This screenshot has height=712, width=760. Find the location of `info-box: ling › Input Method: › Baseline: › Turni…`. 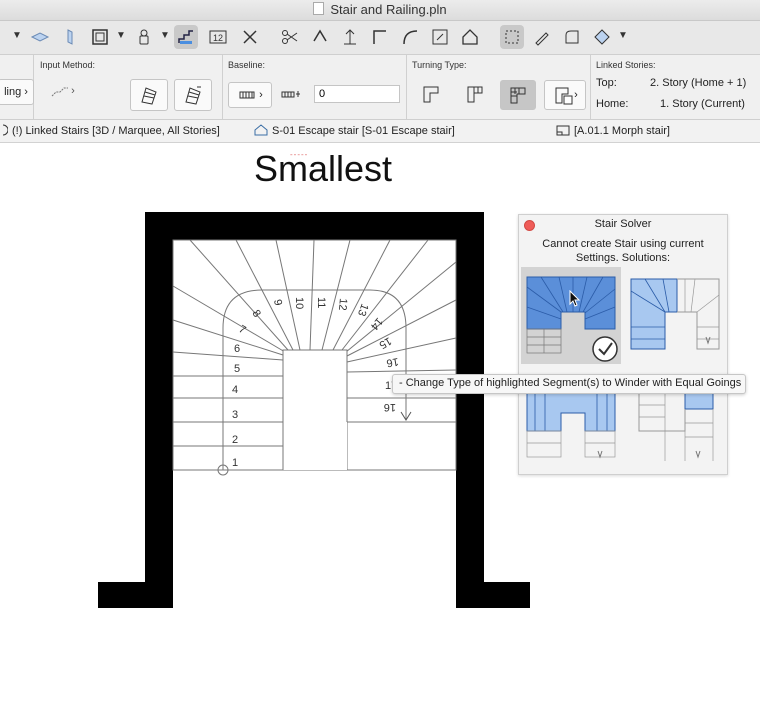

info-box: ling › Input Method: › Baseline: › Turni… is located at coordinates (380, 87).